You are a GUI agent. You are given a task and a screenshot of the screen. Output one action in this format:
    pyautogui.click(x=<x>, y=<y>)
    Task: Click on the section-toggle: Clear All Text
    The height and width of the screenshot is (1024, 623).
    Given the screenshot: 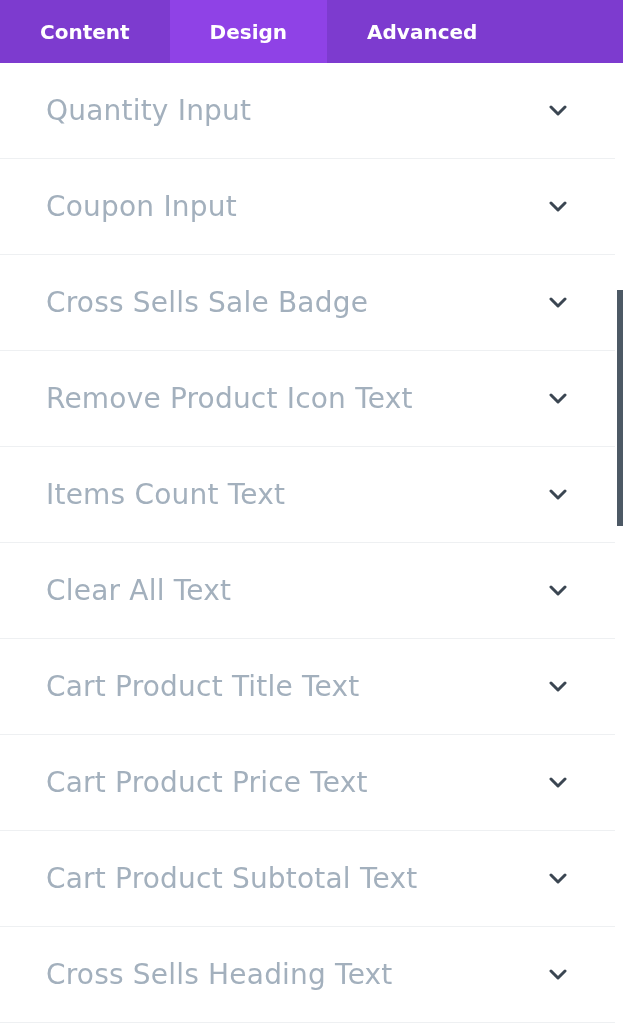 What is the action you would take?
    pyautogui.click(x=307, y=591)
    